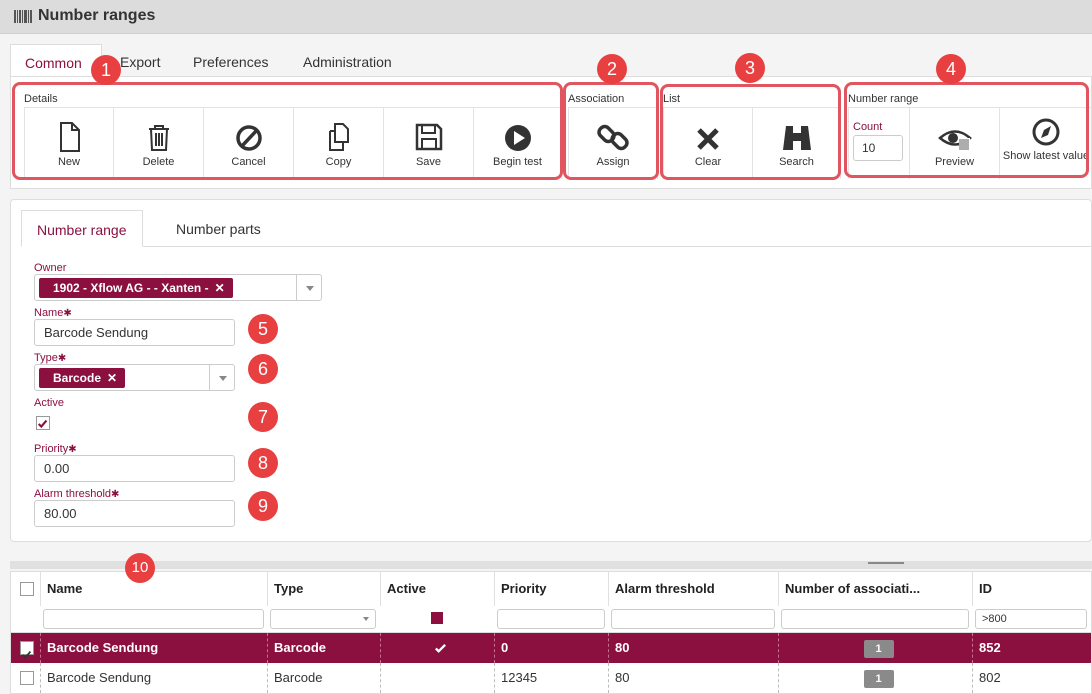 Image resolution: width=1092 pixels, height=694 pixels. What do you see at coordinates (82, 228) in the screenshot?
I see `tab-number-range: Number range` at bounding box center [82, 228].